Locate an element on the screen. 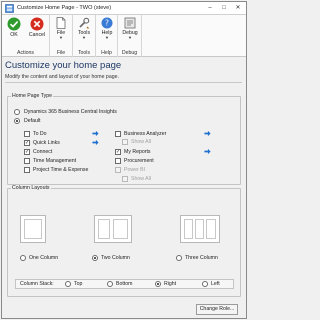  business-analyzer-checkbox is located at coordinates (118, 134).